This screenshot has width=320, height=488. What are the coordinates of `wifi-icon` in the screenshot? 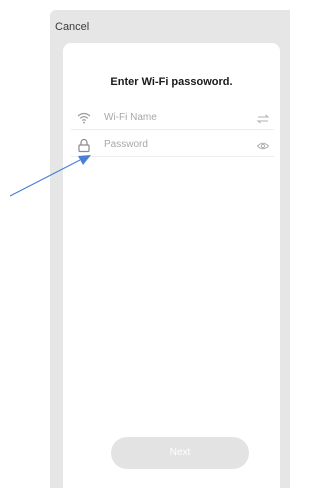 It's located at (84, 118).